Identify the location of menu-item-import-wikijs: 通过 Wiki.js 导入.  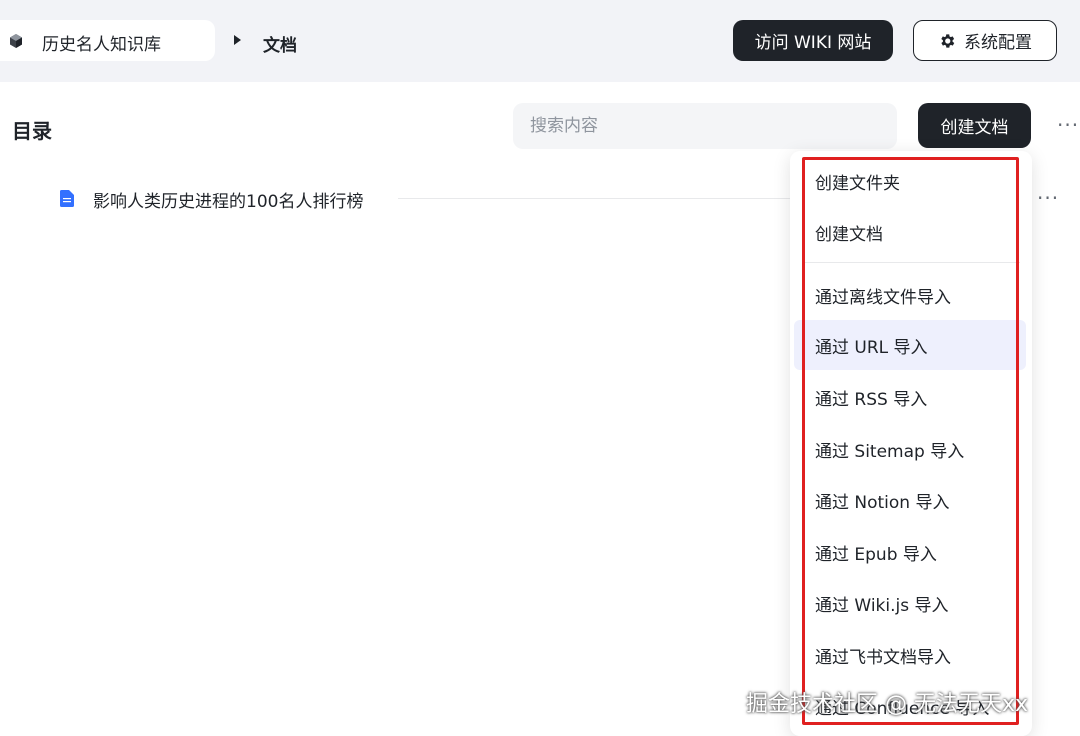
(910, 603).